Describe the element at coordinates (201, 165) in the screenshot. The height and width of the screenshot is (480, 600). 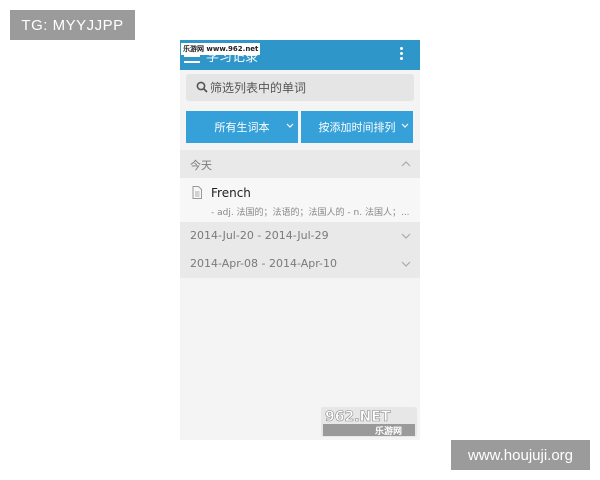
I see `group-header-label: 今天` at that location.